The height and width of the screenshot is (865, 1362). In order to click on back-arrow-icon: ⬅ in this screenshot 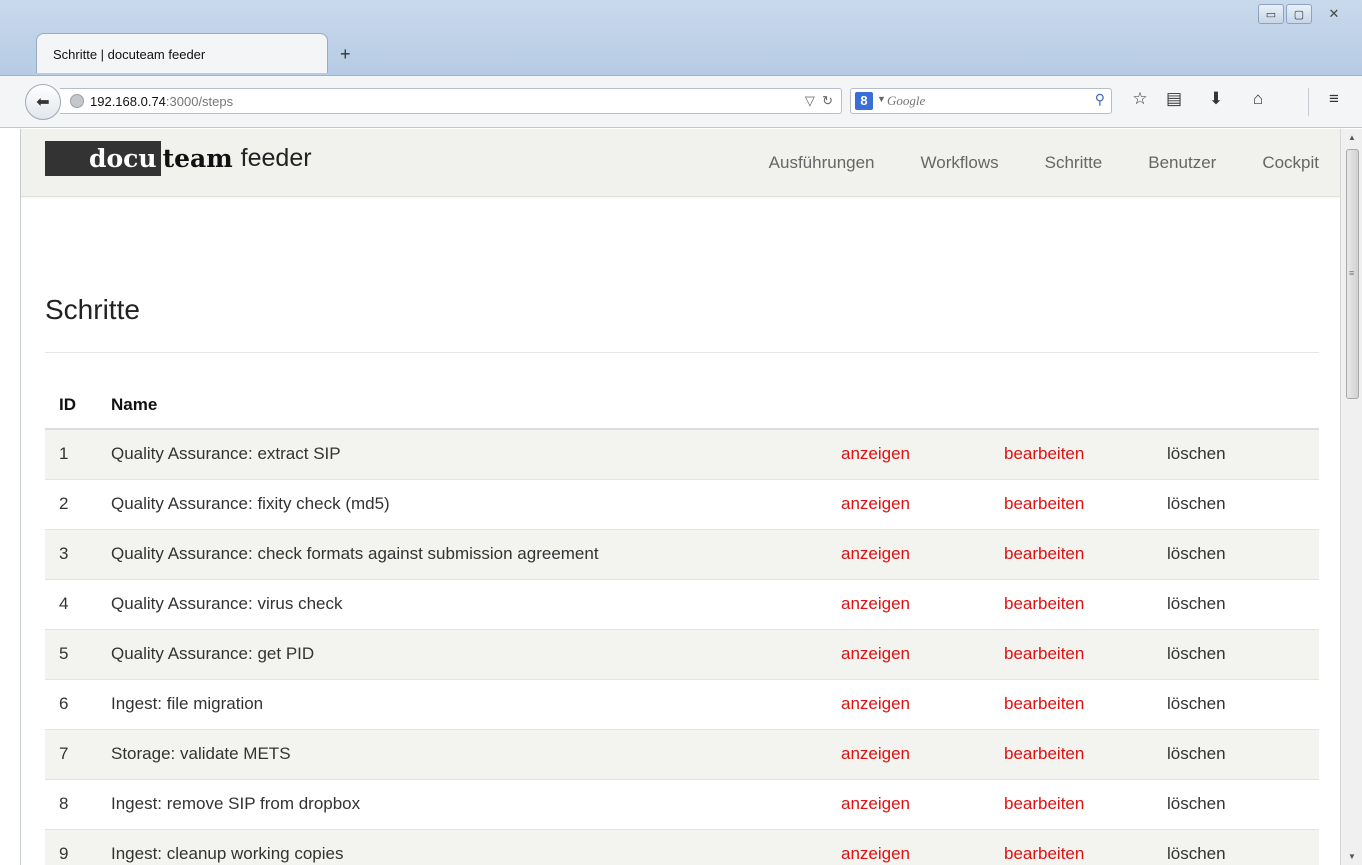, I will do `click(43, 102)`.